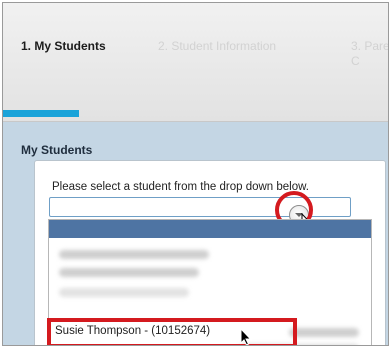  I want to click on wizard-step-parent: 3. Parent C, so click(369, 54).